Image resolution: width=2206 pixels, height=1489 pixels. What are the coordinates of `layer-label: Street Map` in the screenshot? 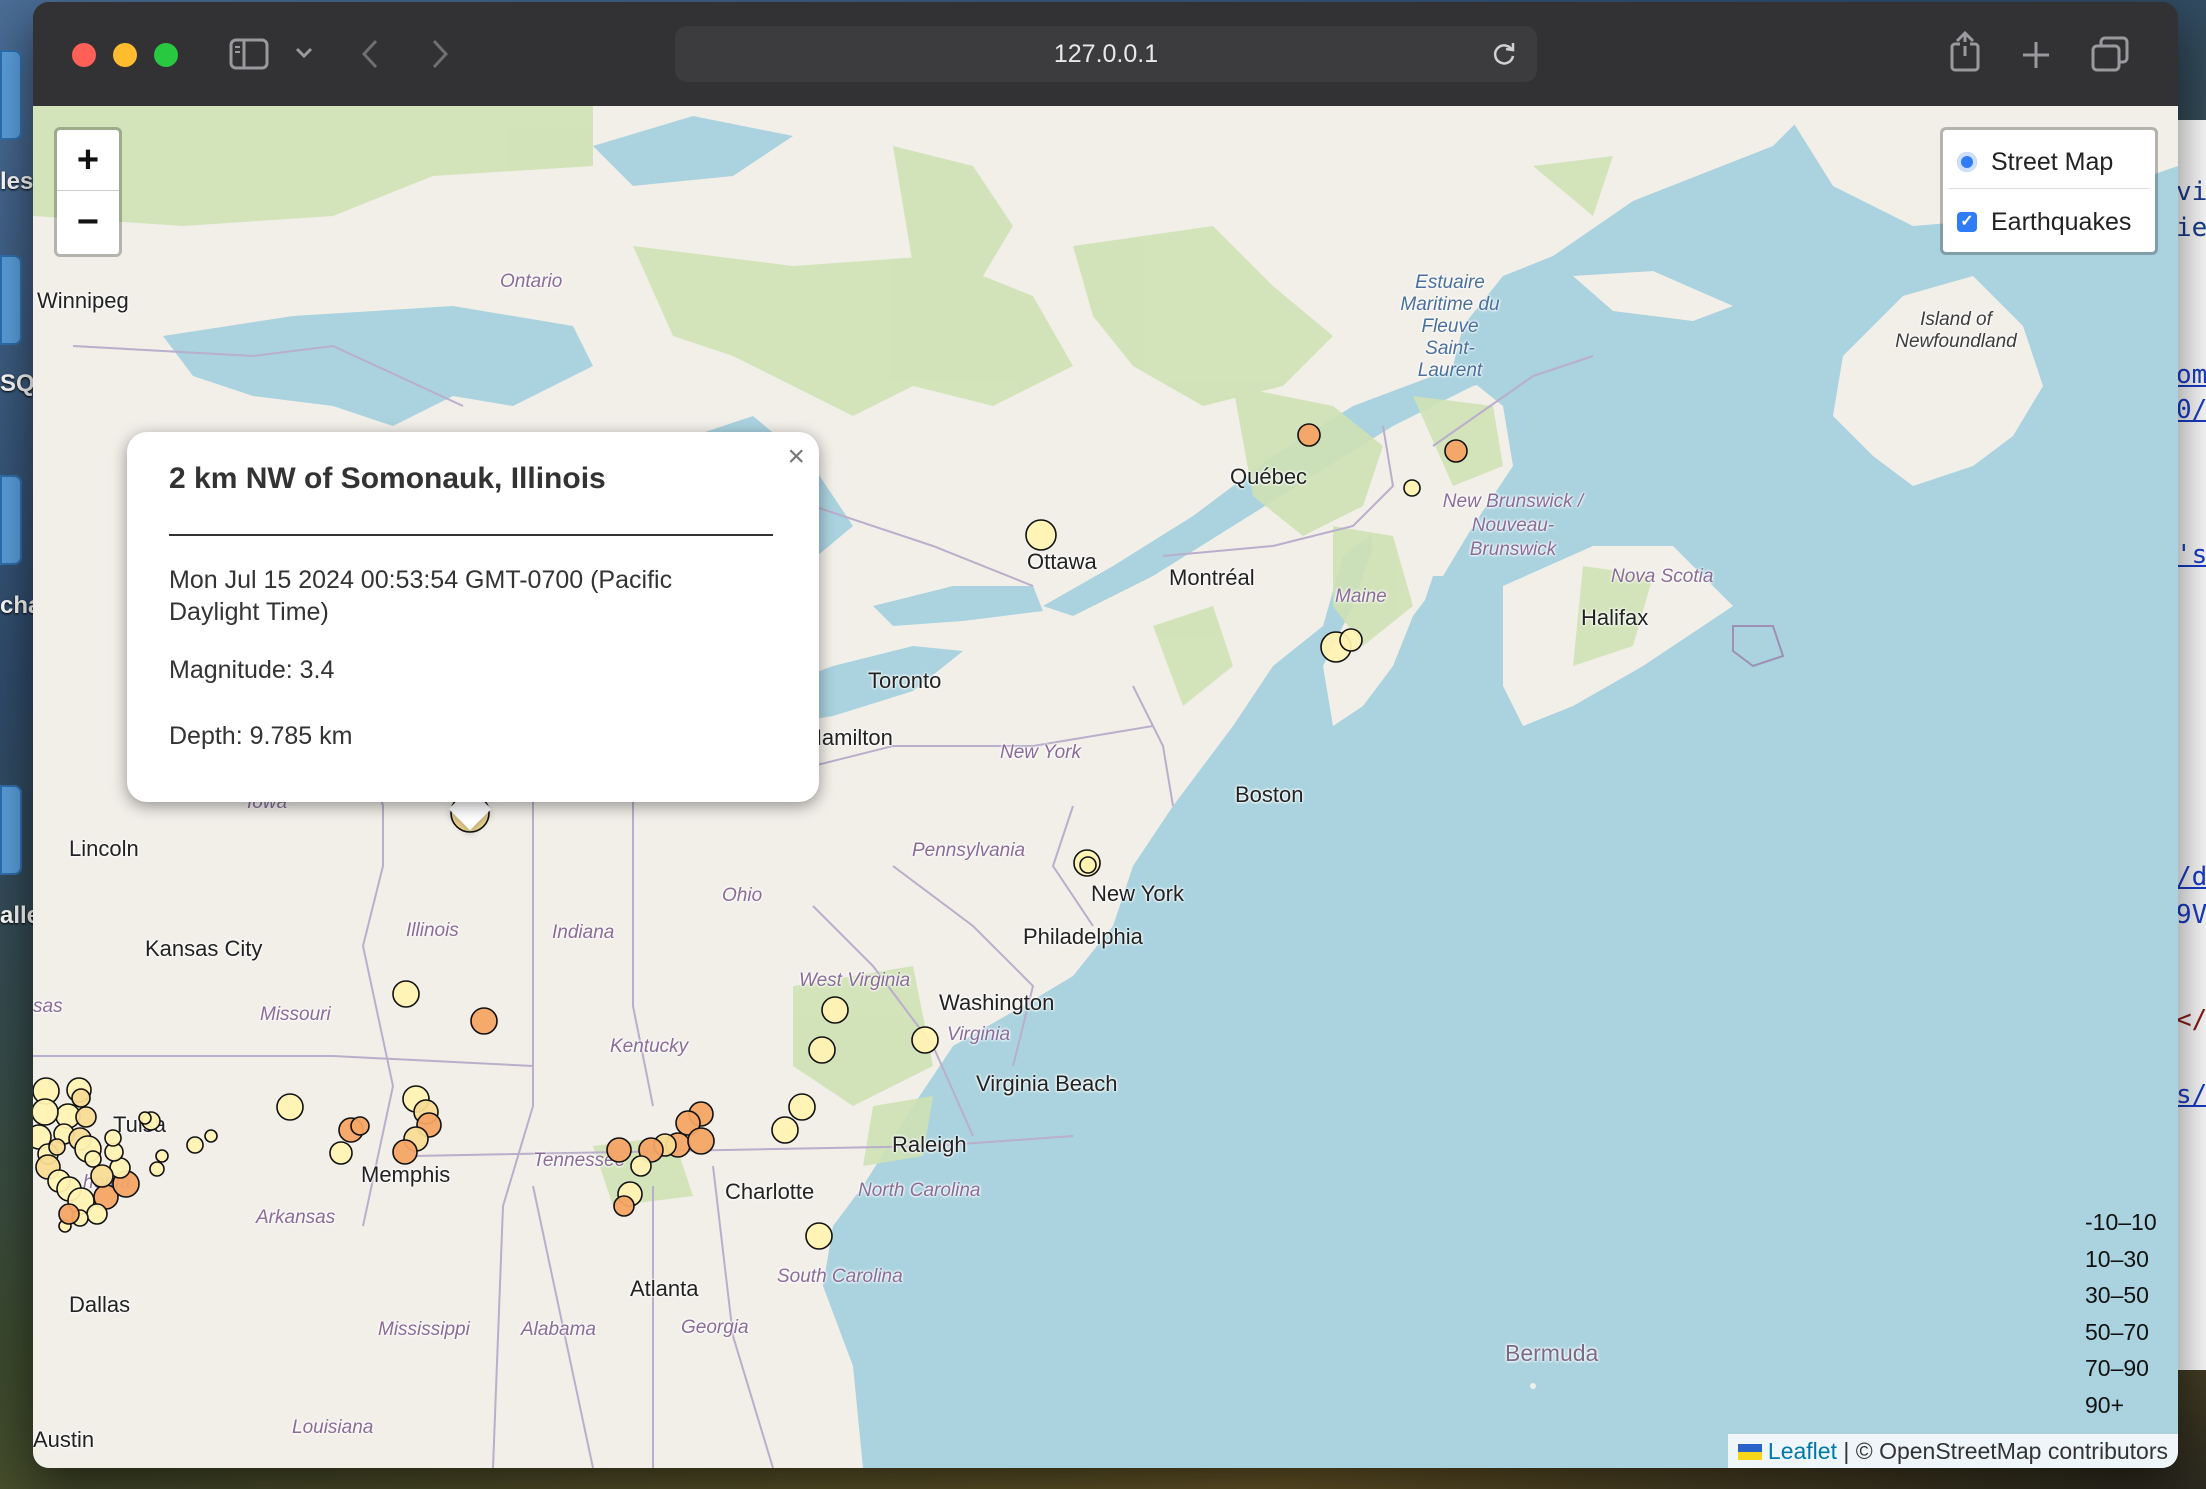 It's located at (2052, 161).